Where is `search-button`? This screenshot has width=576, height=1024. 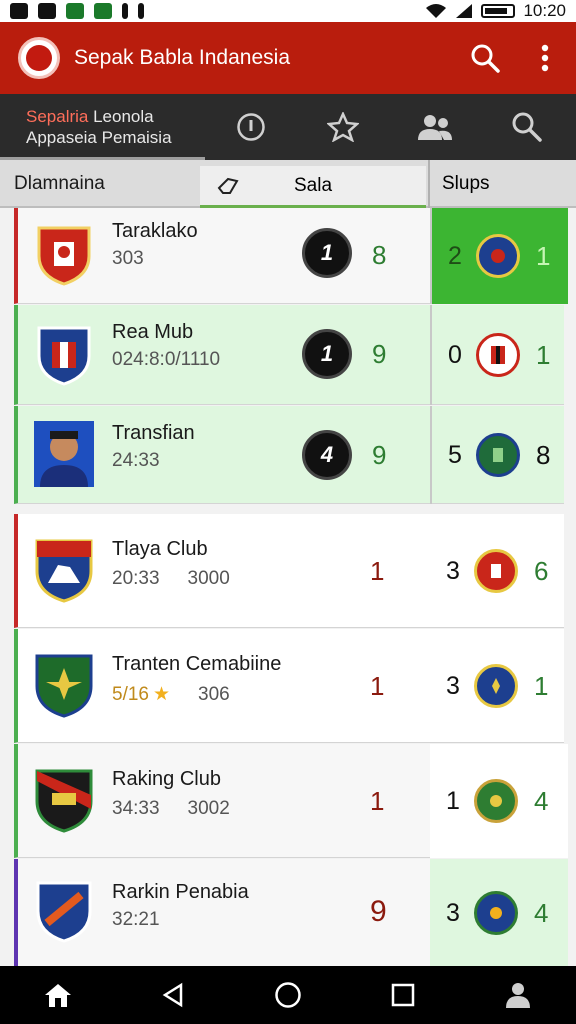 search-button is located at coordinates (485, 58).